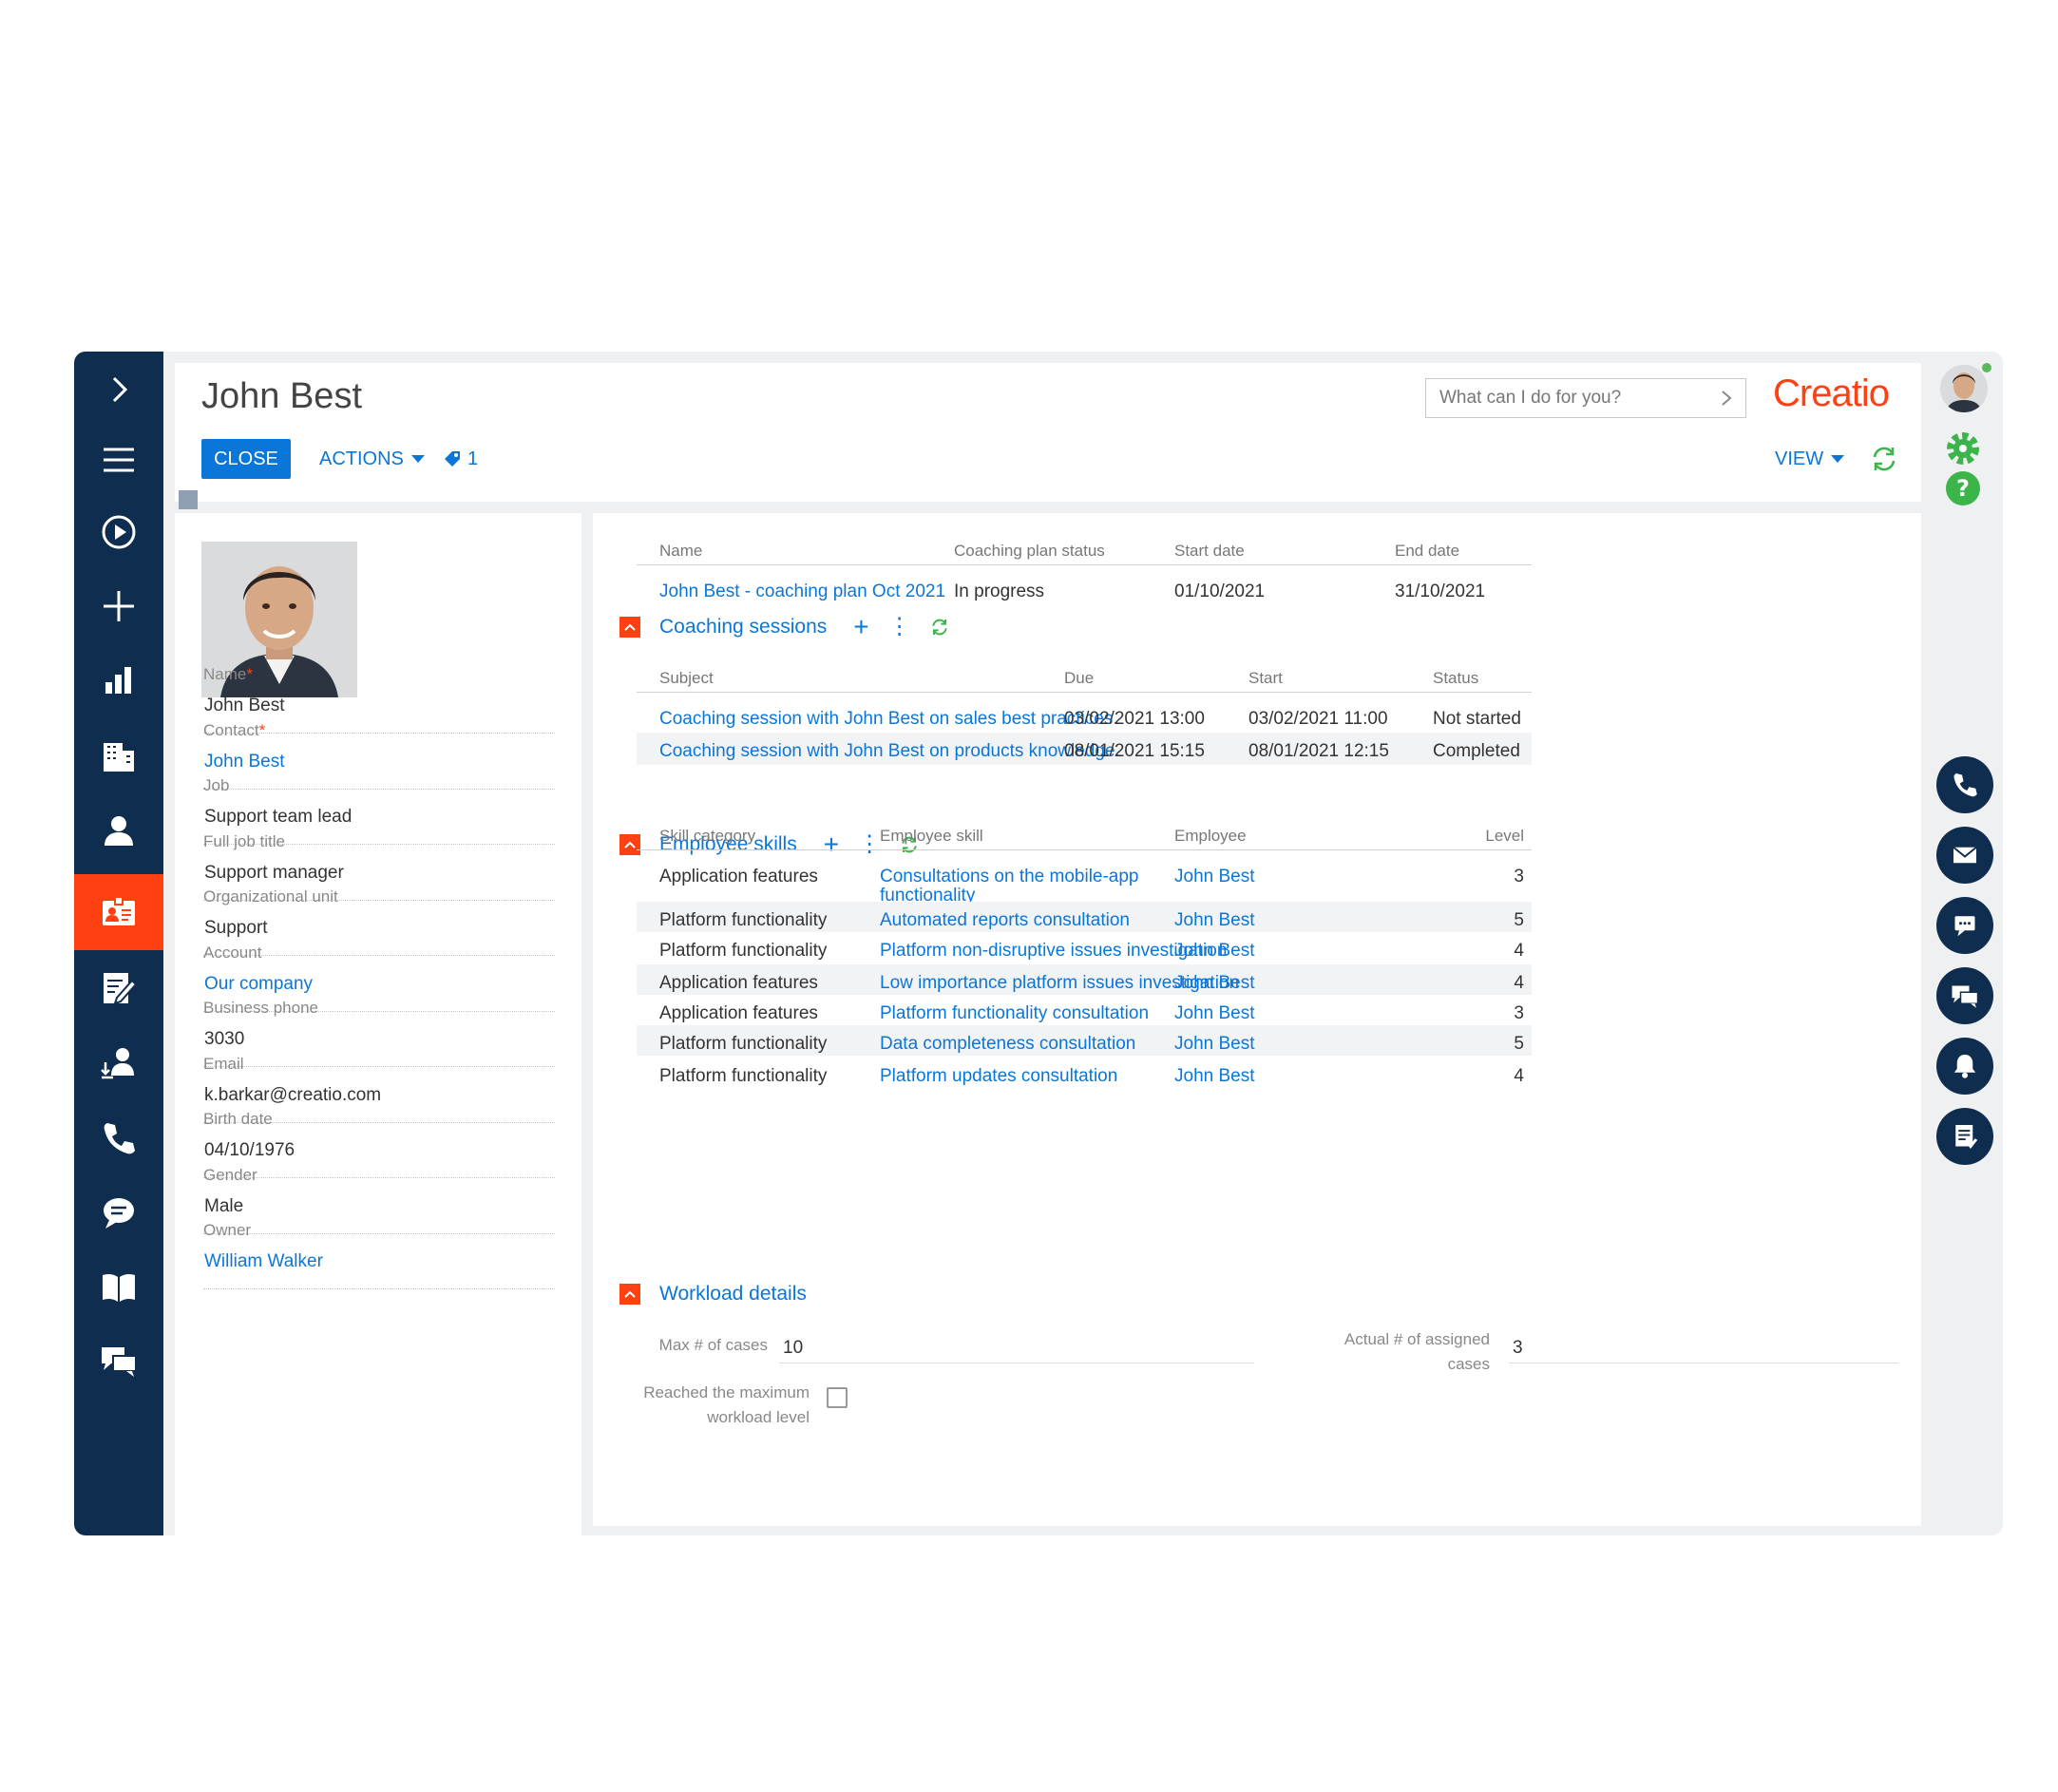 This screenshot has height=1792, width=2058. What do you see at coordinates (1518, 1348) in the screenshot?
I see `actual-cases-field: 3` at bounding box center [1518, 1348].